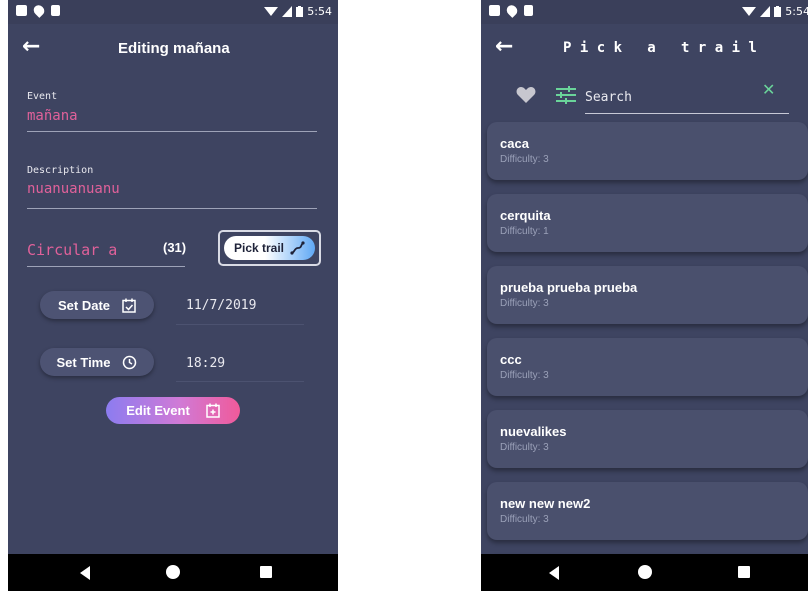 This screenshot has width=808, height=591. Describe the element at coordinates (83, 362) in the screenshot. I see `set-time-label: Set Time` at that location.